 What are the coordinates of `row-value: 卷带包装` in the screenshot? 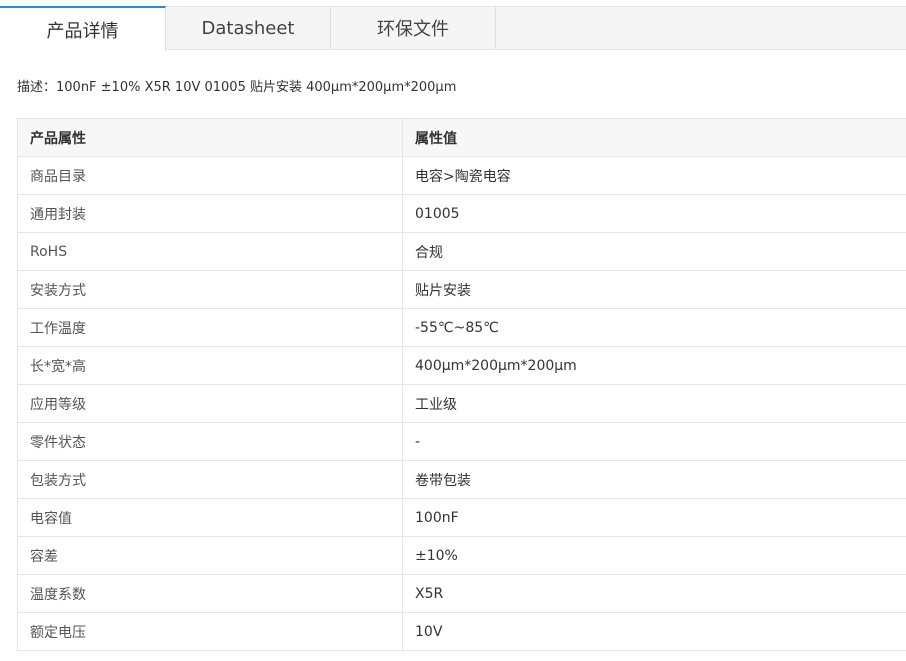 It's located at (654, 479).